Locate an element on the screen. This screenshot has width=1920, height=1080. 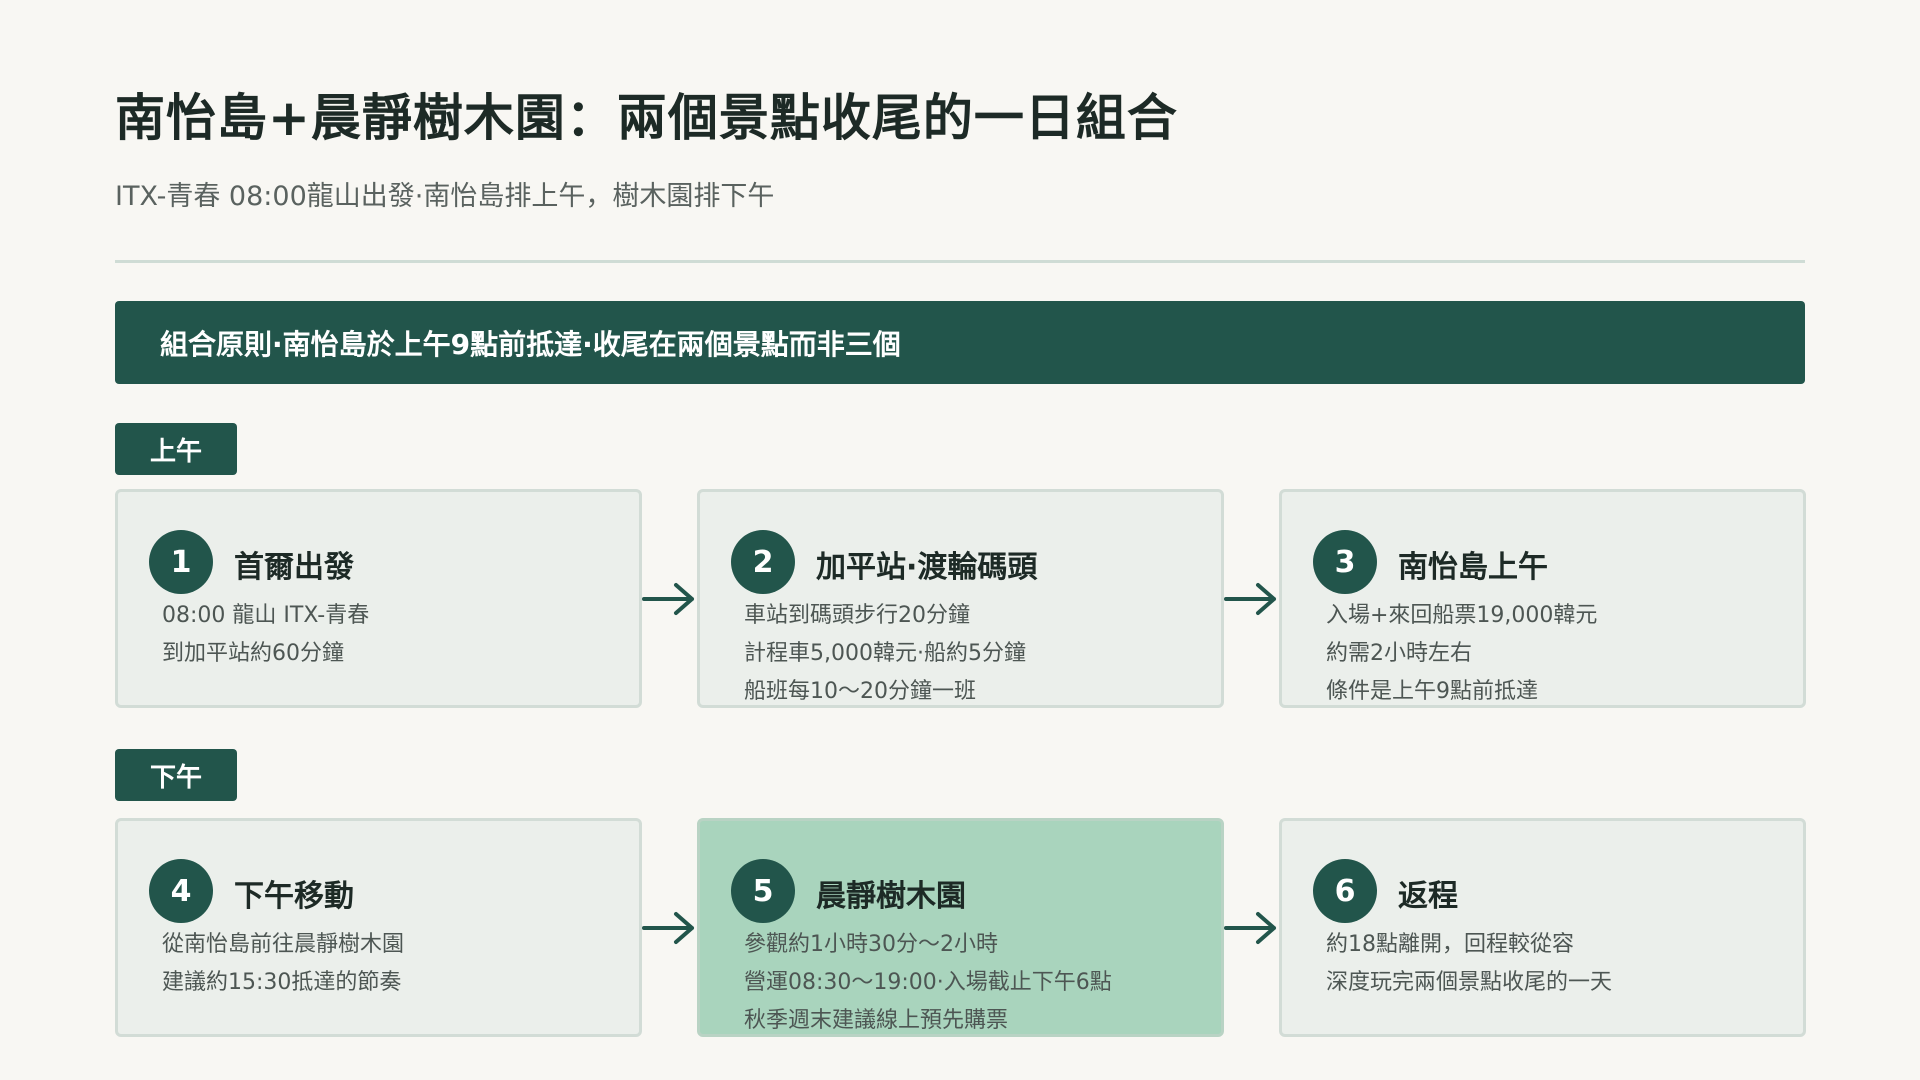
step-detail-line: 秋季週末建議線上預先購票 is located at coordinates (876, 1020).